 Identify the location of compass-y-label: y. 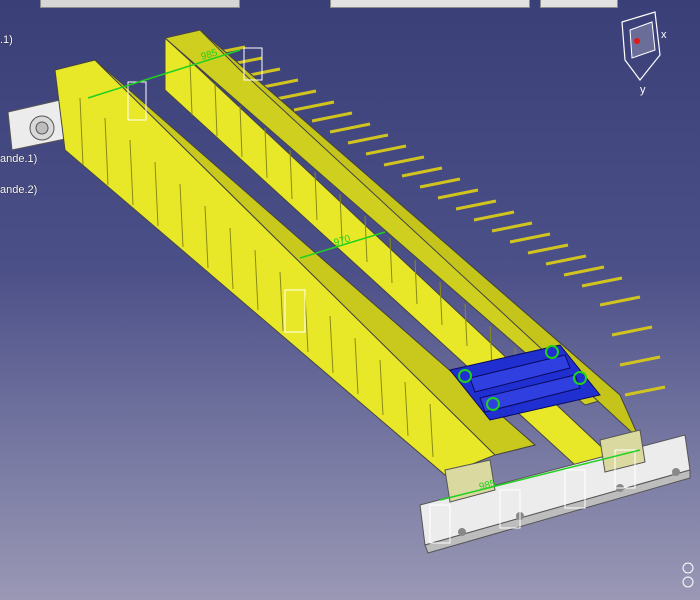
(643, 90).